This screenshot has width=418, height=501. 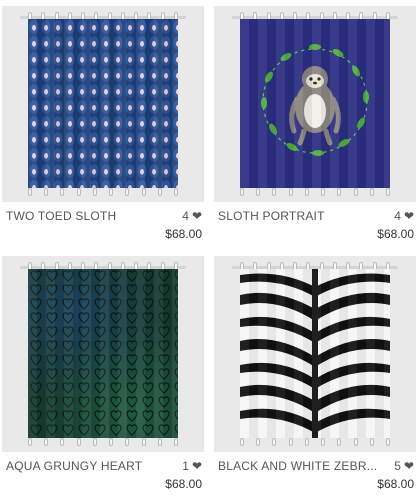 I want to click on like-number: 5, so click(x=397, y=466).